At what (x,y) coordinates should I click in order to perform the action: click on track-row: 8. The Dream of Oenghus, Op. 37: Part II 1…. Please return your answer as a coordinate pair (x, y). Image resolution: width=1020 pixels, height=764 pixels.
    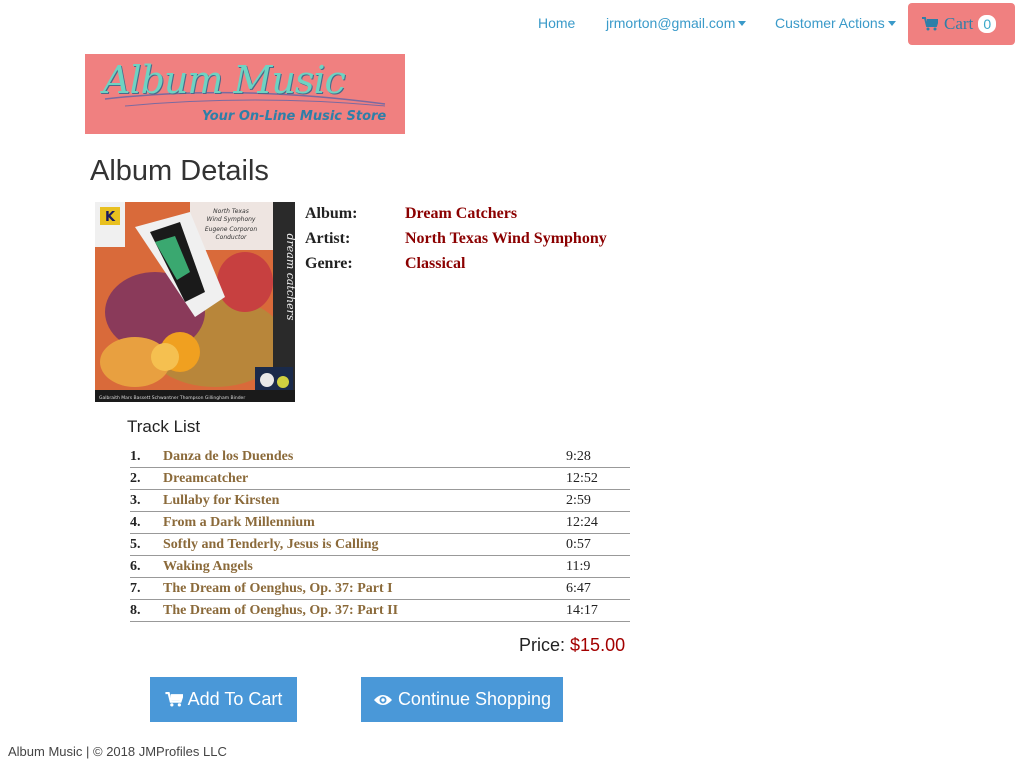
    Looking at the image, I should click on (380, 611).